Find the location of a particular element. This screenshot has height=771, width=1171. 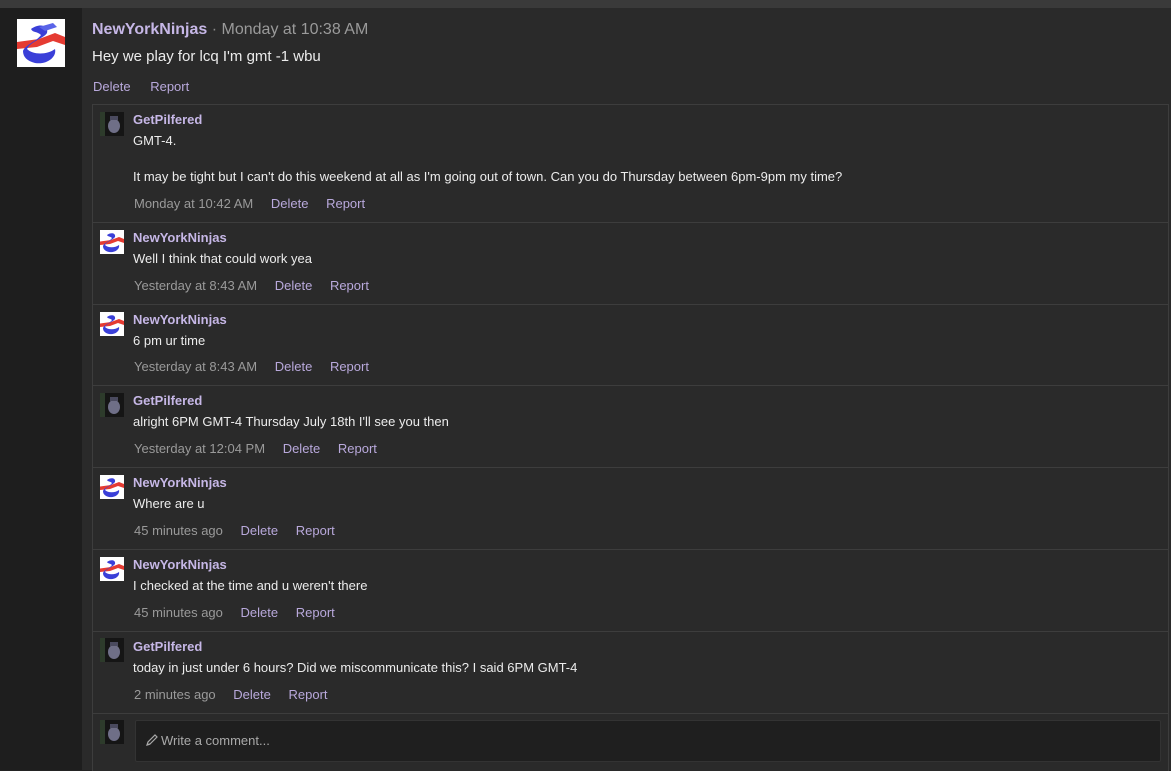

comment-time: Yesterday at 12:04 PM is located at coordinates (199, 448).